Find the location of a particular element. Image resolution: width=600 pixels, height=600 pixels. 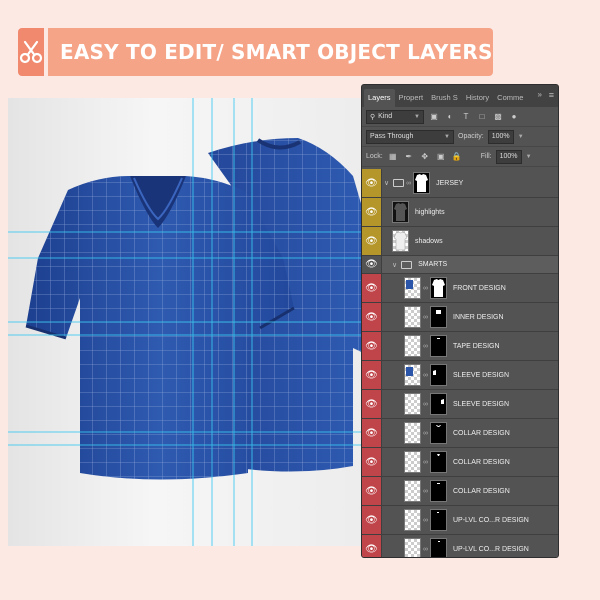

opacity-input: 100% is located at coordinates (500, 136).